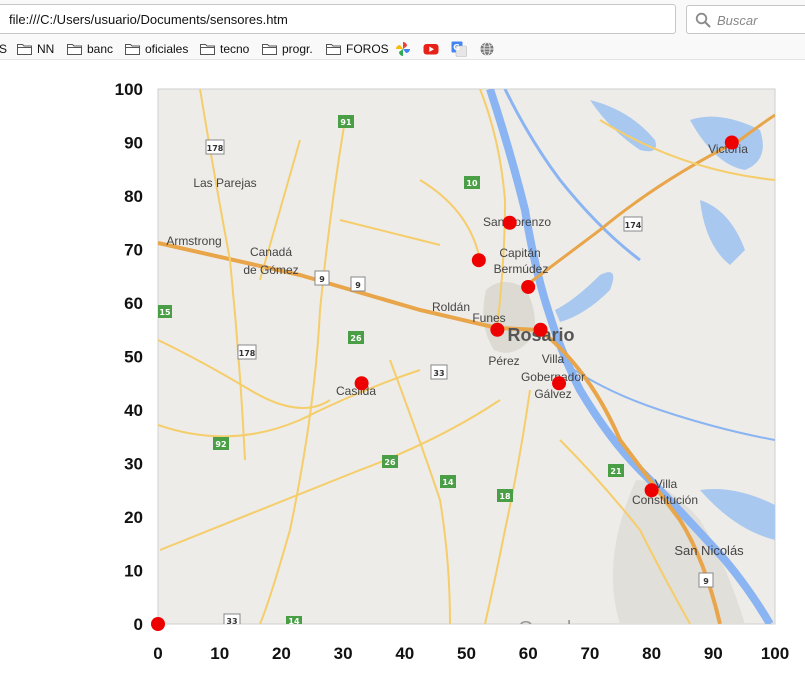 This screenshot has width=805, height=676. What do you see at coordinates (133, 196) in the screenshot?
I see `y-tick-label: 80` at bounding box center [133, 196].